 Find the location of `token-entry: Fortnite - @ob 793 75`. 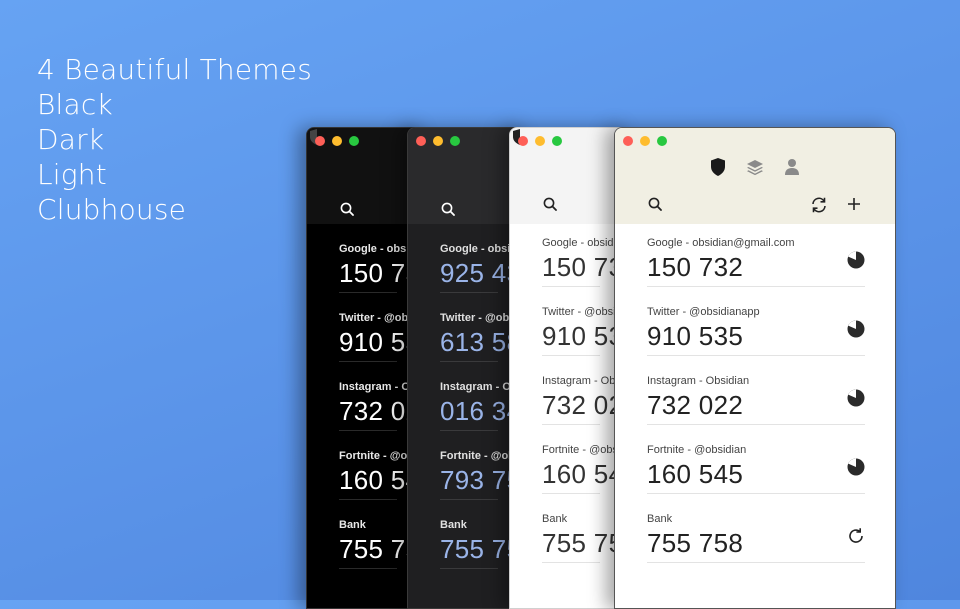

token-entry: Fortnite - @ob 793 75 is located at coordinates (480, 465).